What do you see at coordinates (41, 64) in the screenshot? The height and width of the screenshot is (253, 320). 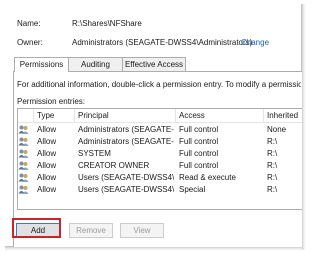 I see `tab-permissions: Permissions` at bounding box center [41, 64].